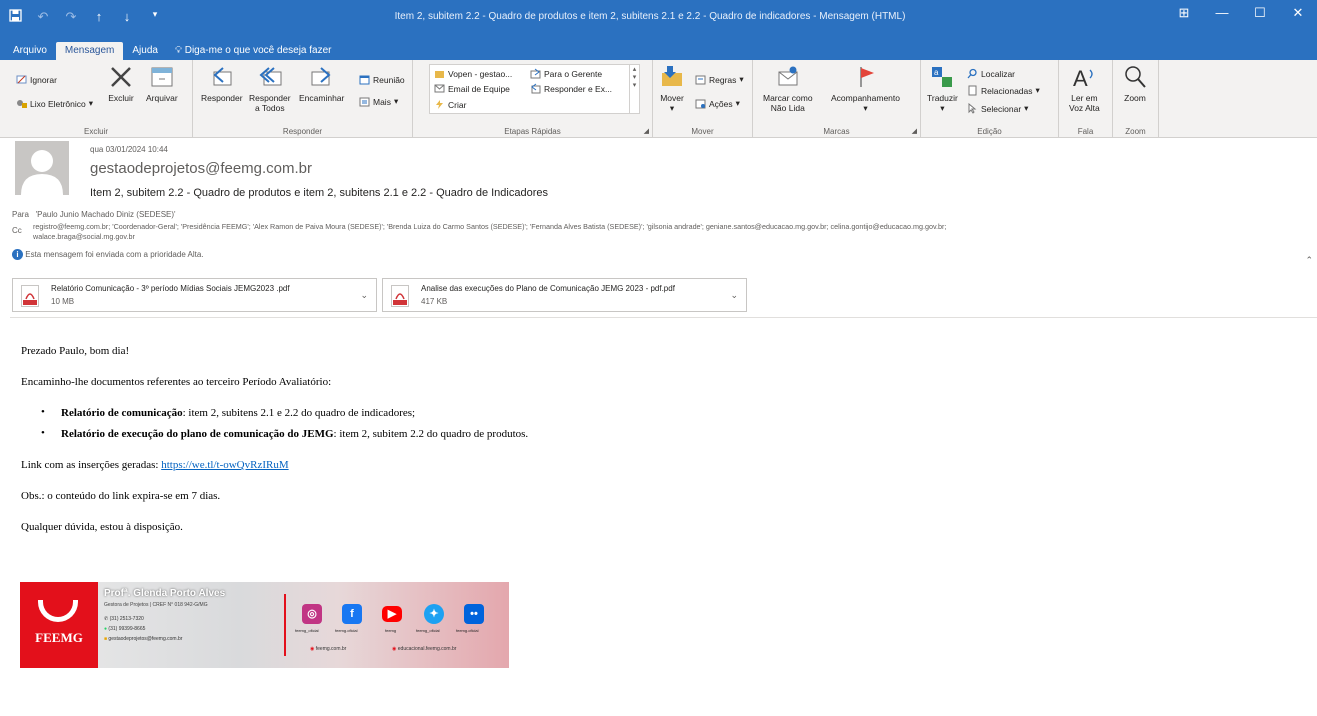  I want to click on actions-icon, so click(700, 103).